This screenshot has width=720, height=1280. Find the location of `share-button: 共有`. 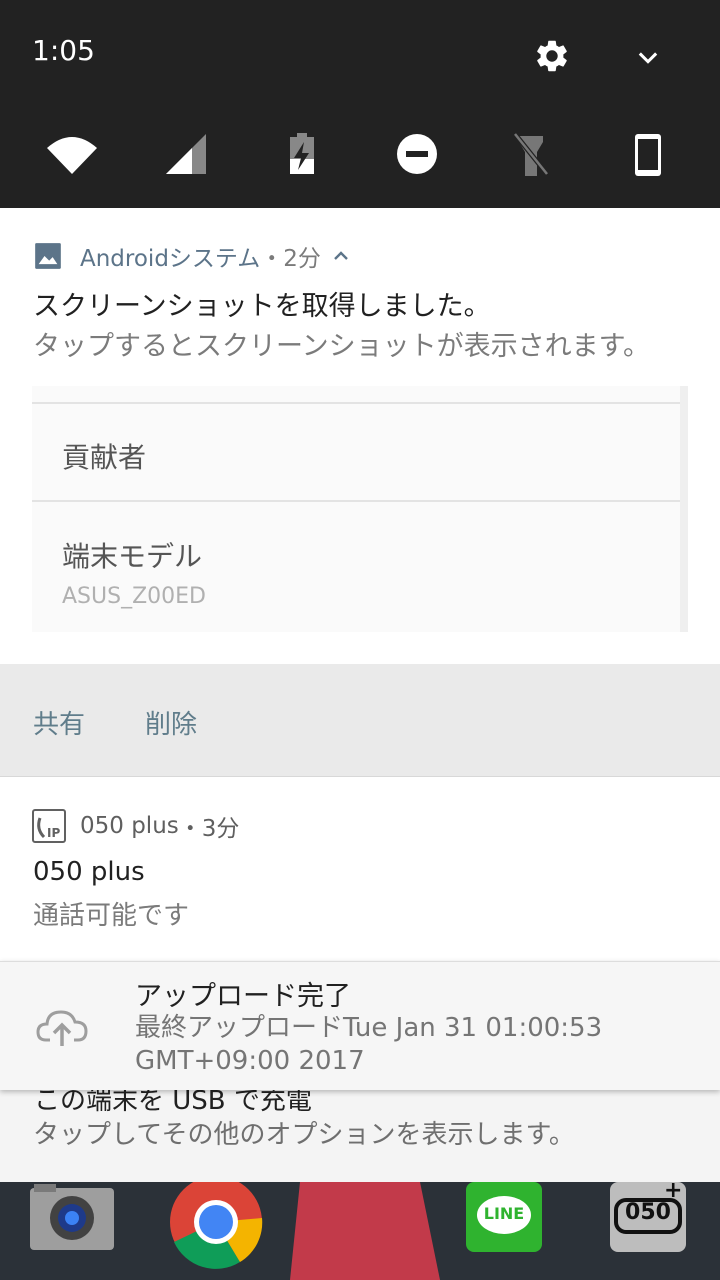

share-button: 共有 is located at coordinates (59, 722).